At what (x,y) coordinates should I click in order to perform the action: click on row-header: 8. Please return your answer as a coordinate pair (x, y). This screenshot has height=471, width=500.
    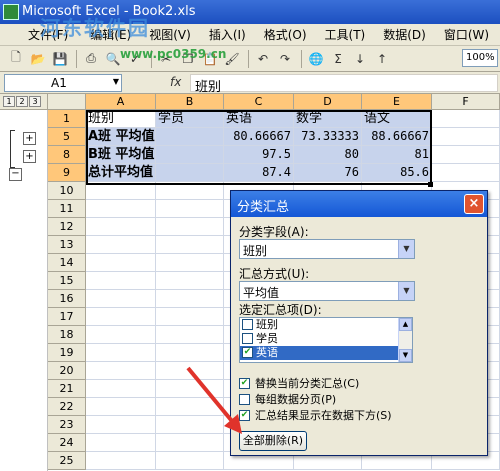
    Looking at the image, I should click on (67, 155).